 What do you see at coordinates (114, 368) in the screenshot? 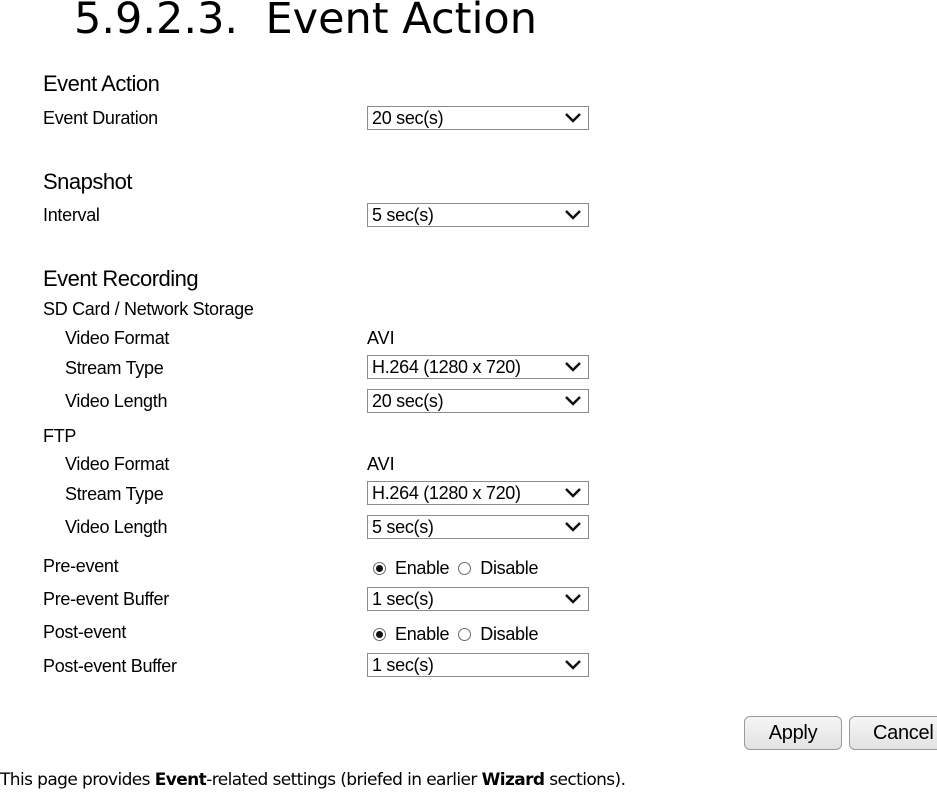
I see `sd-stream-type-label: Stream Type` at bounding box center [114, 368].